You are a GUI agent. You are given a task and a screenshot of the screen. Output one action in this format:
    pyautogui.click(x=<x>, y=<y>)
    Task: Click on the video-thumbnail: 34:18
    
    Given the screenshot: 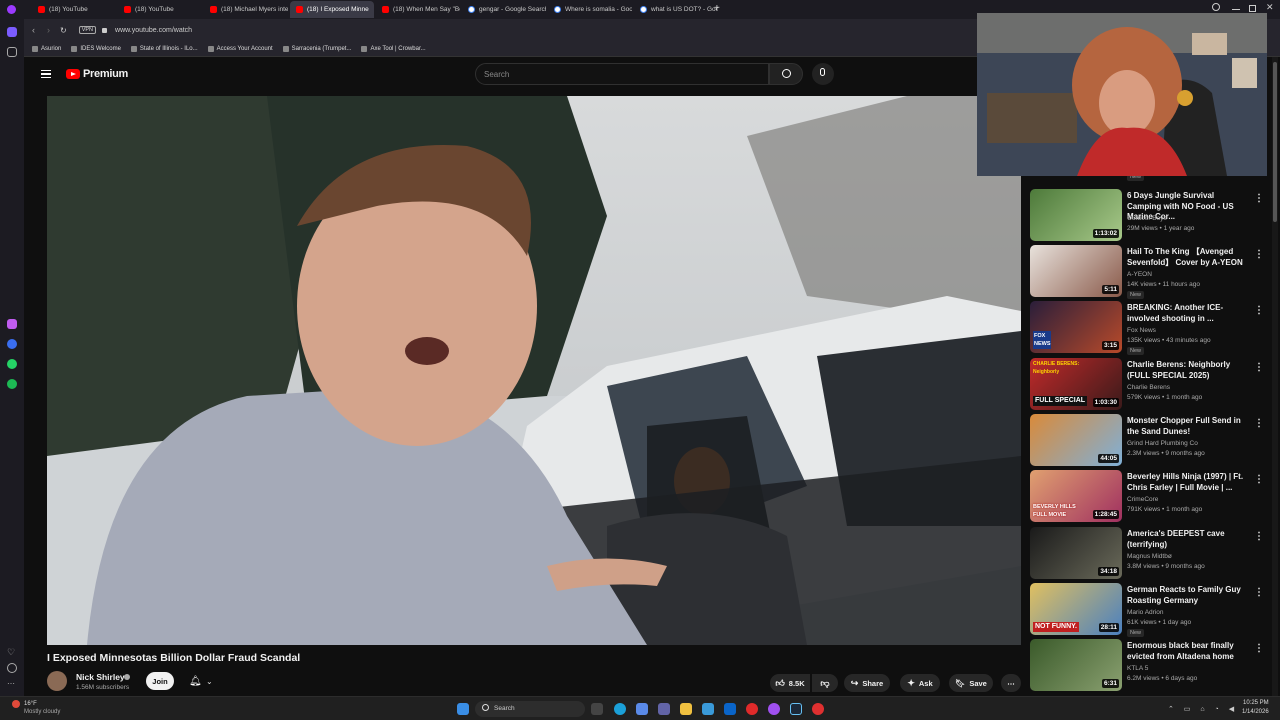 What is the action you would take?
    pyautogui.click(x=1076, y=553)
    